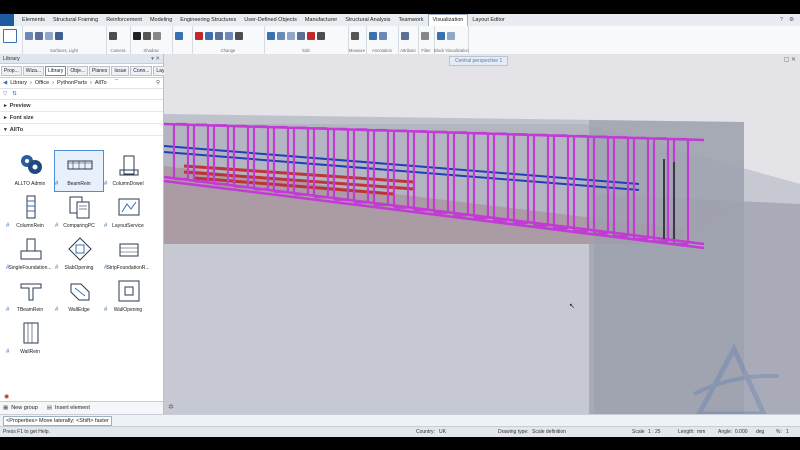 Image resolution: width=800 pixels, height=450 pixels. I want to click on library-item-columnrein: # ColumnRein, so click(30, 213).